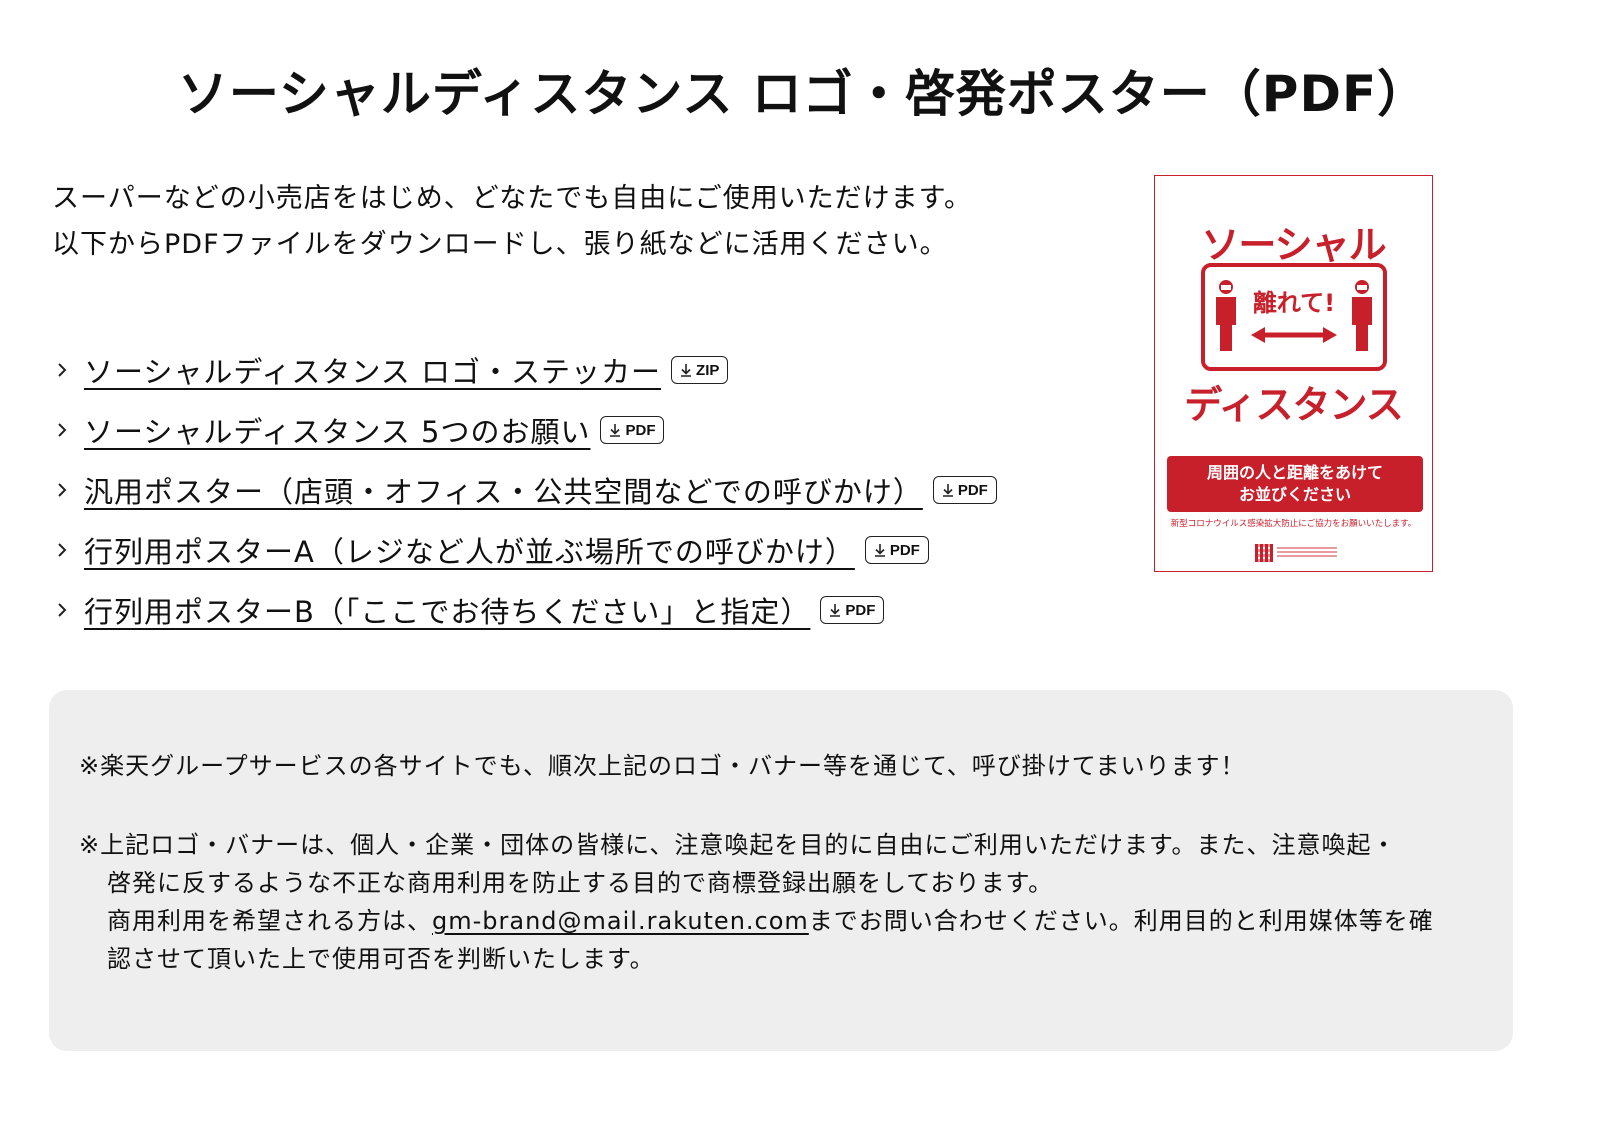 This screenshot has height=1130, width=1606. Describe the element at coordinates (1264, 553) in the screenshot. I see `qr-code-icon` at that location.